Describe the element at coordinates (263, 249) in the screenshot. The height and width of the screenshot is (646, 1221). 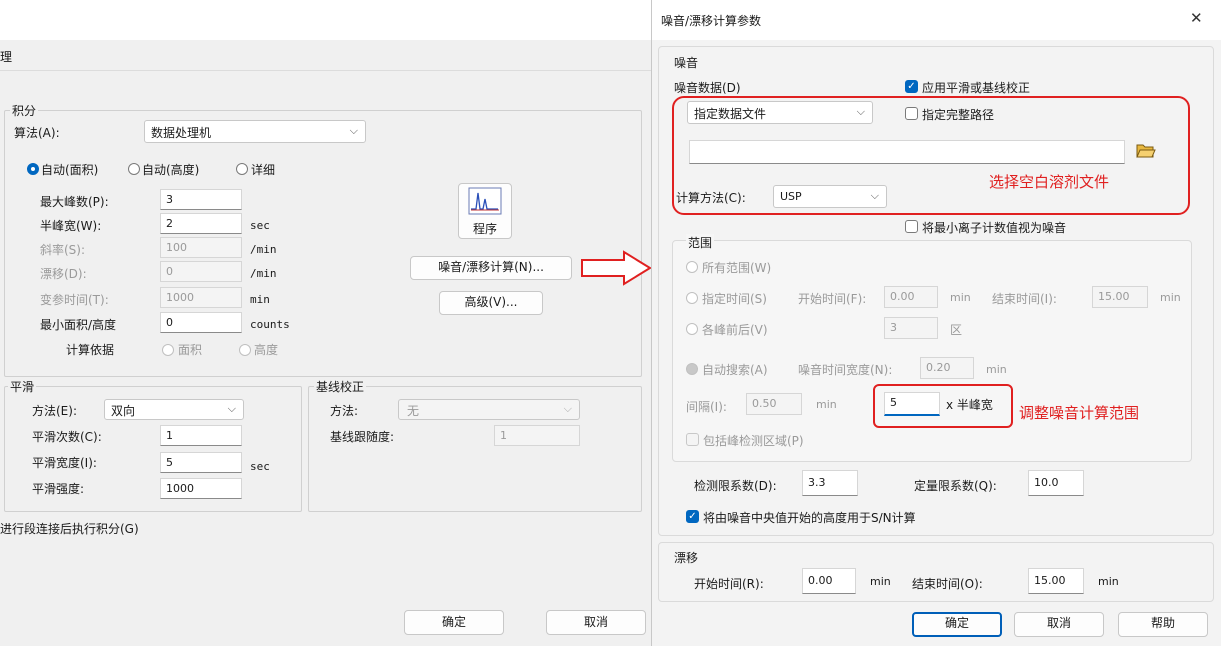
I see `slope-unit: /min` at that location.